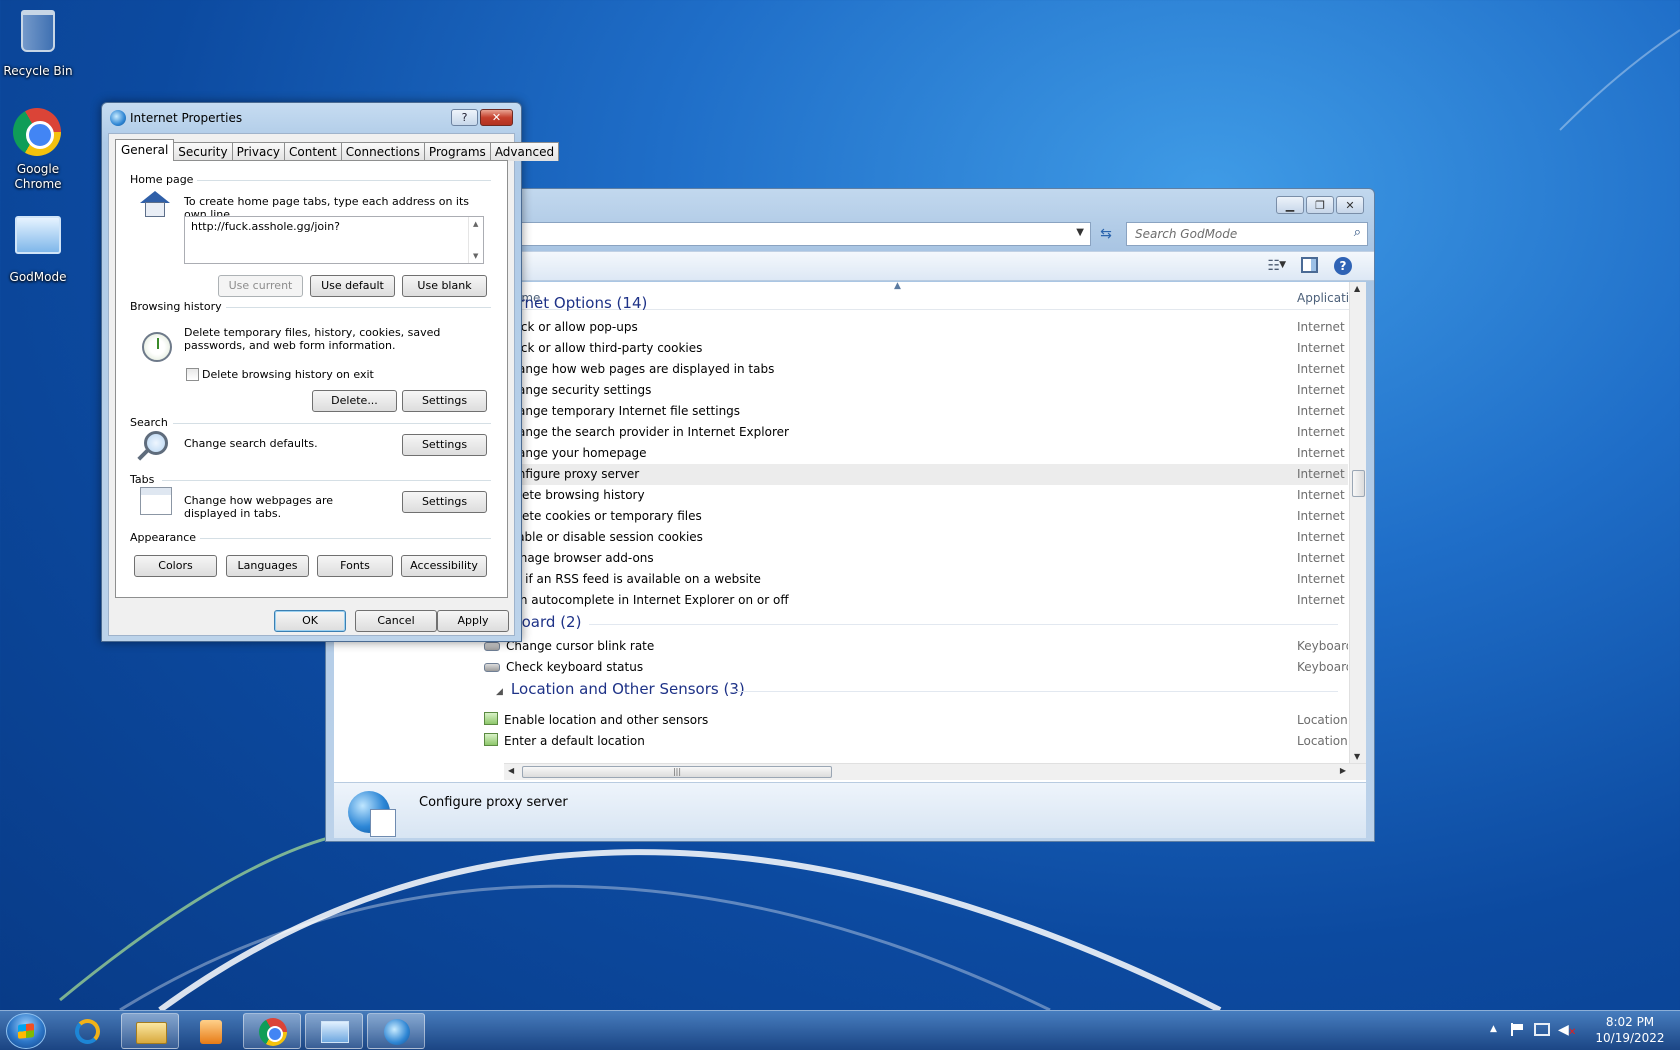  I want to click on use-blank-button: Use blank, so click(444, 286).